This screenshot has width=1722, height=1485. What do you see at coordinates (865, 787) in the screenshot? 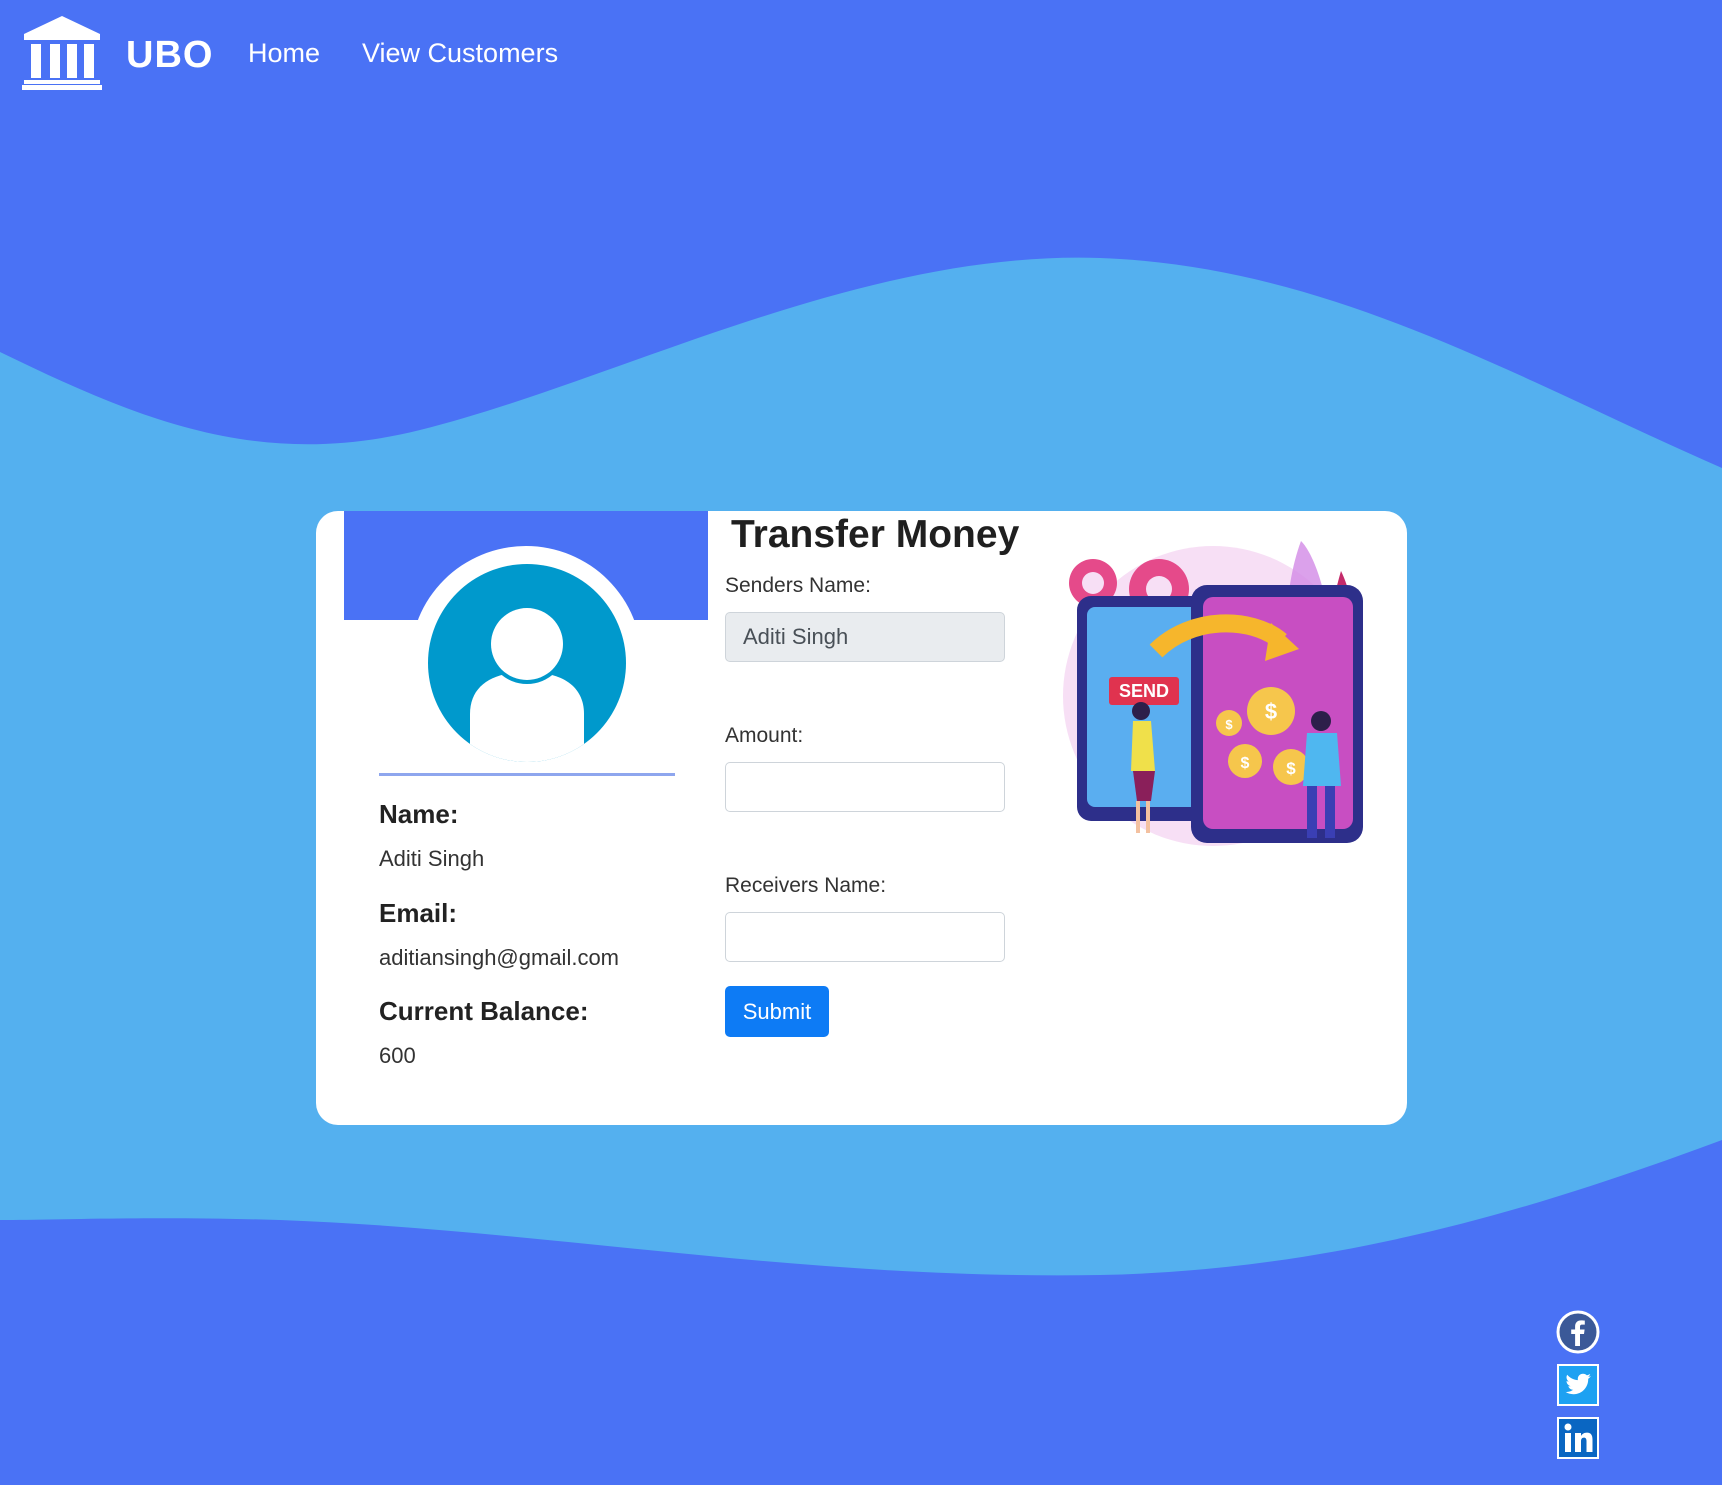
I see `amount-input` at bounding box center [865, 787].